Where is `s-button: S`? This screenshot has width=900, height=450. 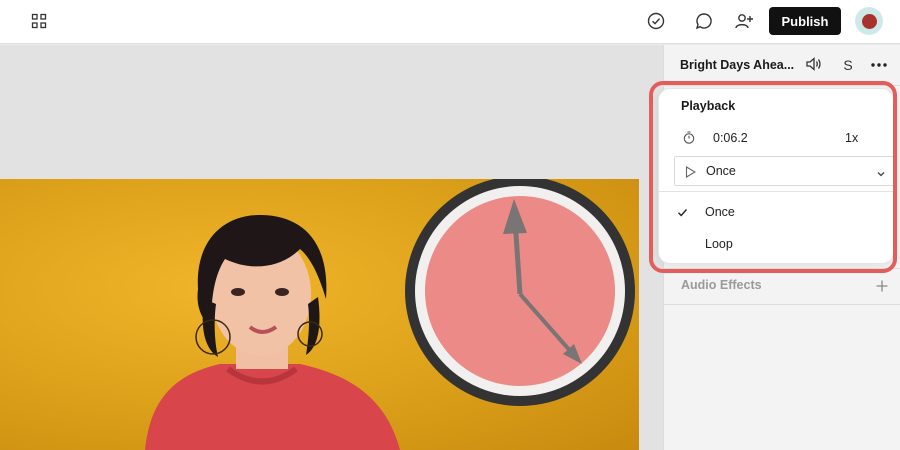 s-button: S is located at coordinates (848, 65).